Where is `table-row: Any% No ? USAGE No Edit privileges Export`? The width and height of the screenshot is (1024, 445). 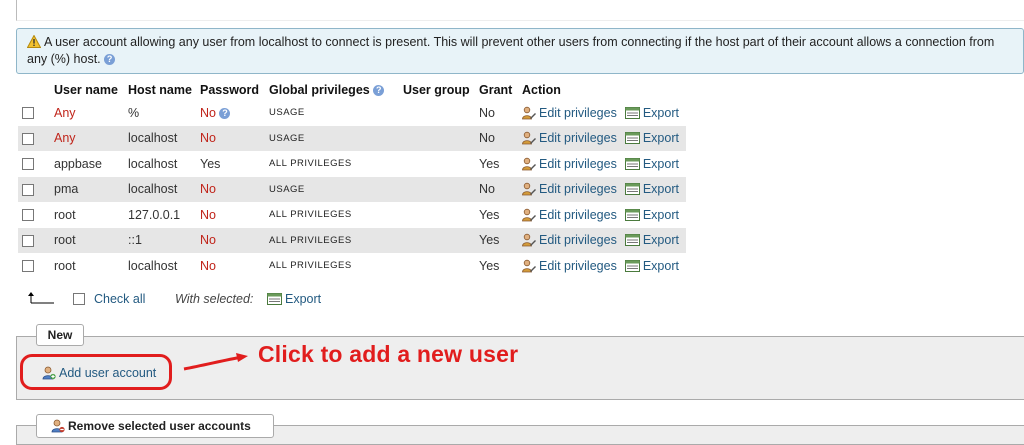 table-row: Any% No ? USAGE No Edit privileges Export is located at coordinates (352, 113).